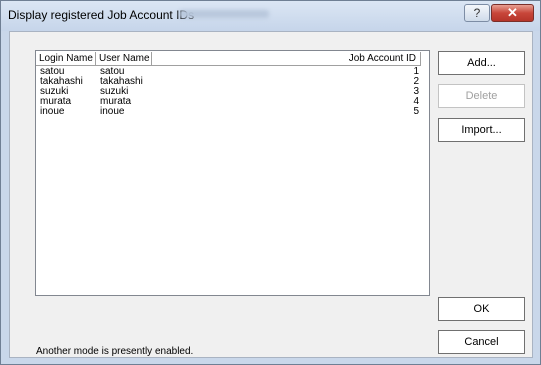 This screenshot has width=541, height=365. I want to click on column-header-login-name: Login Name, so click(66, 59).